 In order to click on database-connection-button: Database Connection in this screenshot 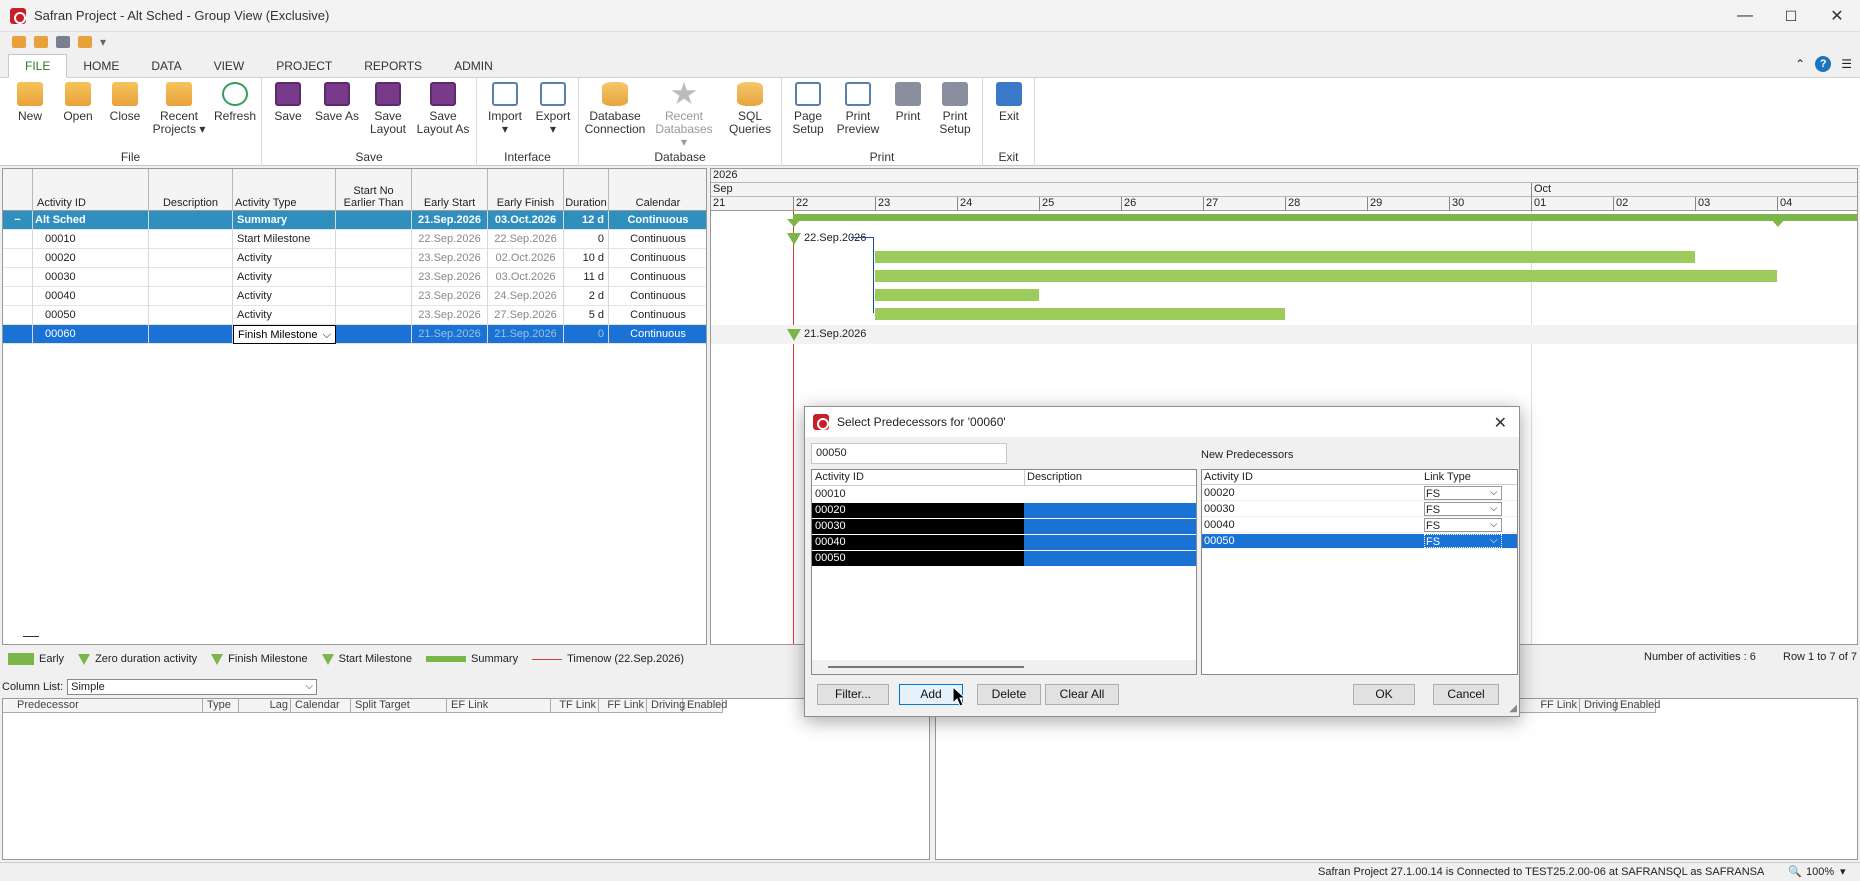, I will do `click(615, 109)`.